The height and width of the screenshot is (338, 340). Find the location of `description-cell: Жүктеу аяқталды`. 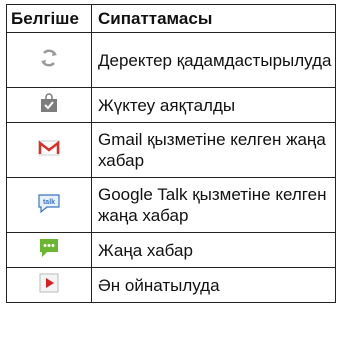

description-cell: Жүктеу аяқталды is located at coordinates (213, 105).